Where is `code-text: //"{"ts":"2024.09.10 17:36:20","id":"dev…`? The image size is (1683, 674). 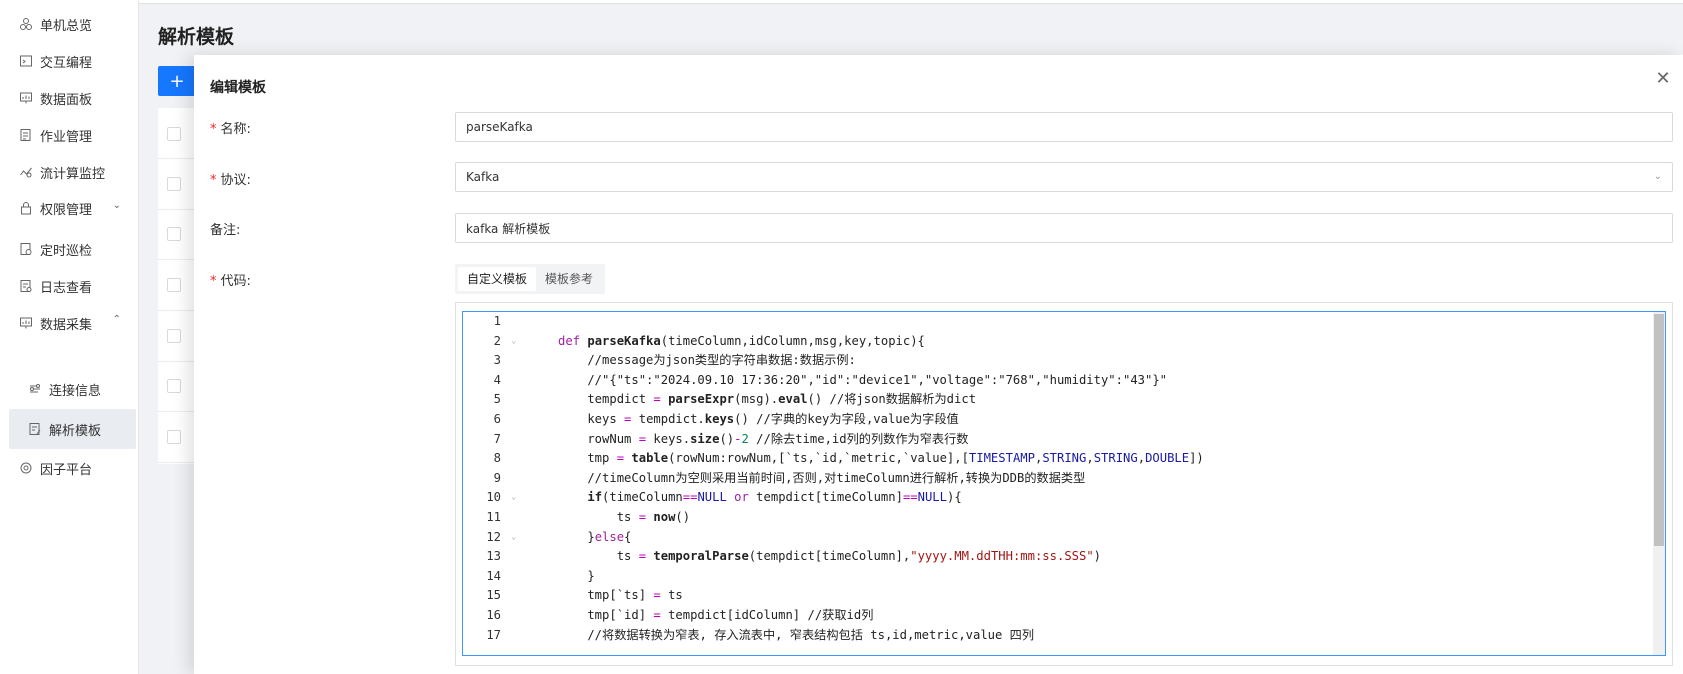
code-text: //"{"ts":"2024.09.10 17:36:20","id":"dev… is located at coordinates (863, 379).